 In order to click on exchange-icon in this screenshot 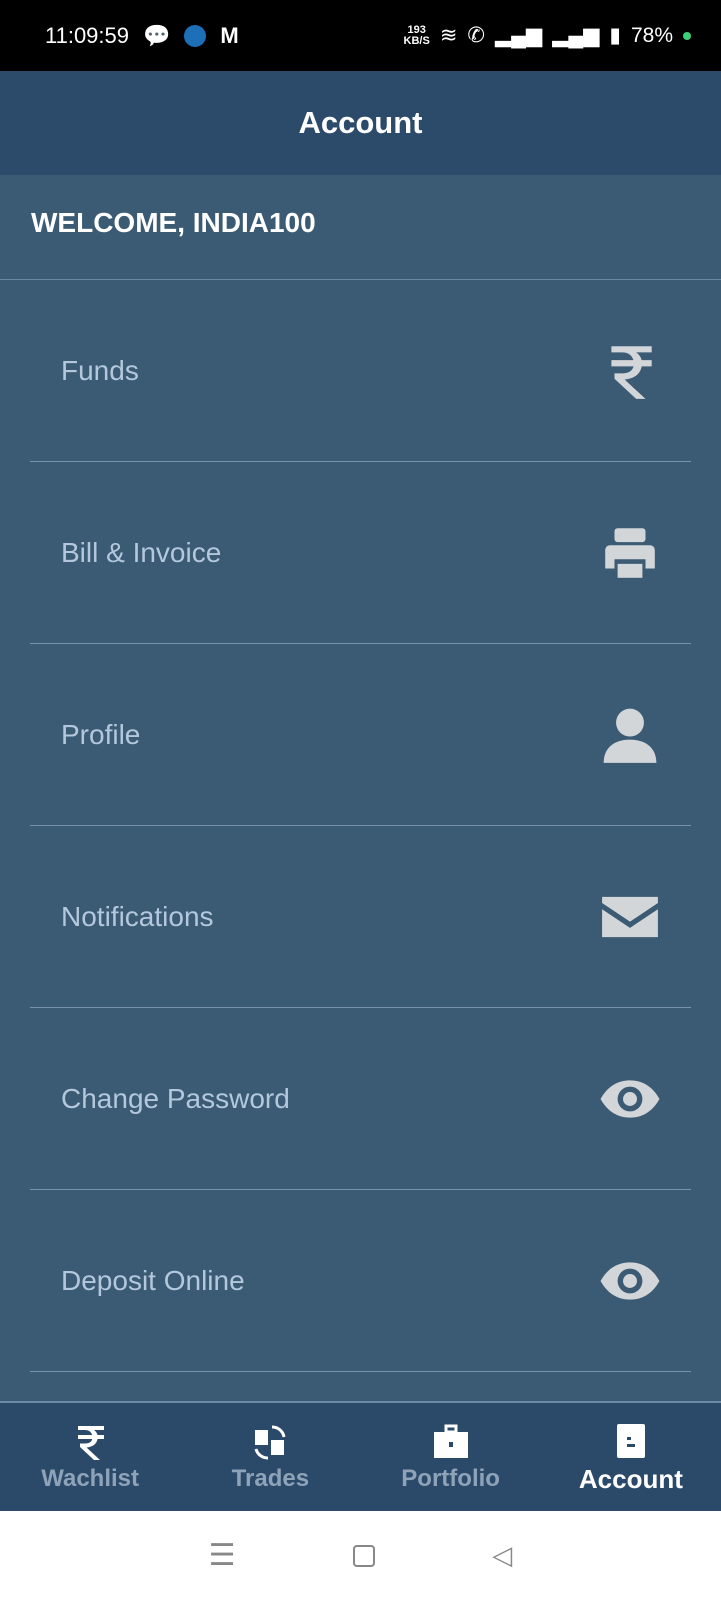, I will do `click(270, 1442)`.